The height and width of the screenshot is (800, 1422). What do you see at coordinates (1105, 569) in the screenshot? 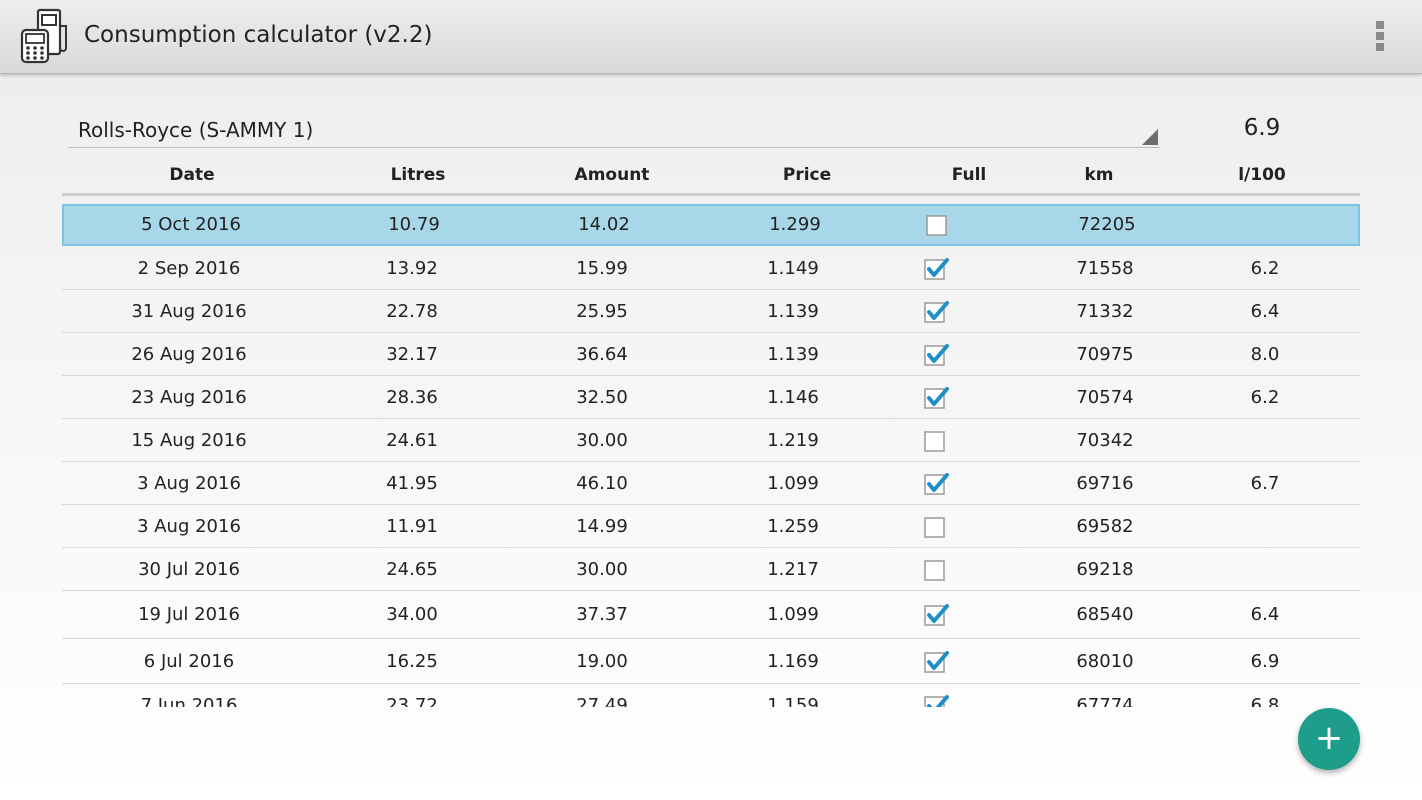
I see `cell-km: 69218` at bounding box center [1105, 569].